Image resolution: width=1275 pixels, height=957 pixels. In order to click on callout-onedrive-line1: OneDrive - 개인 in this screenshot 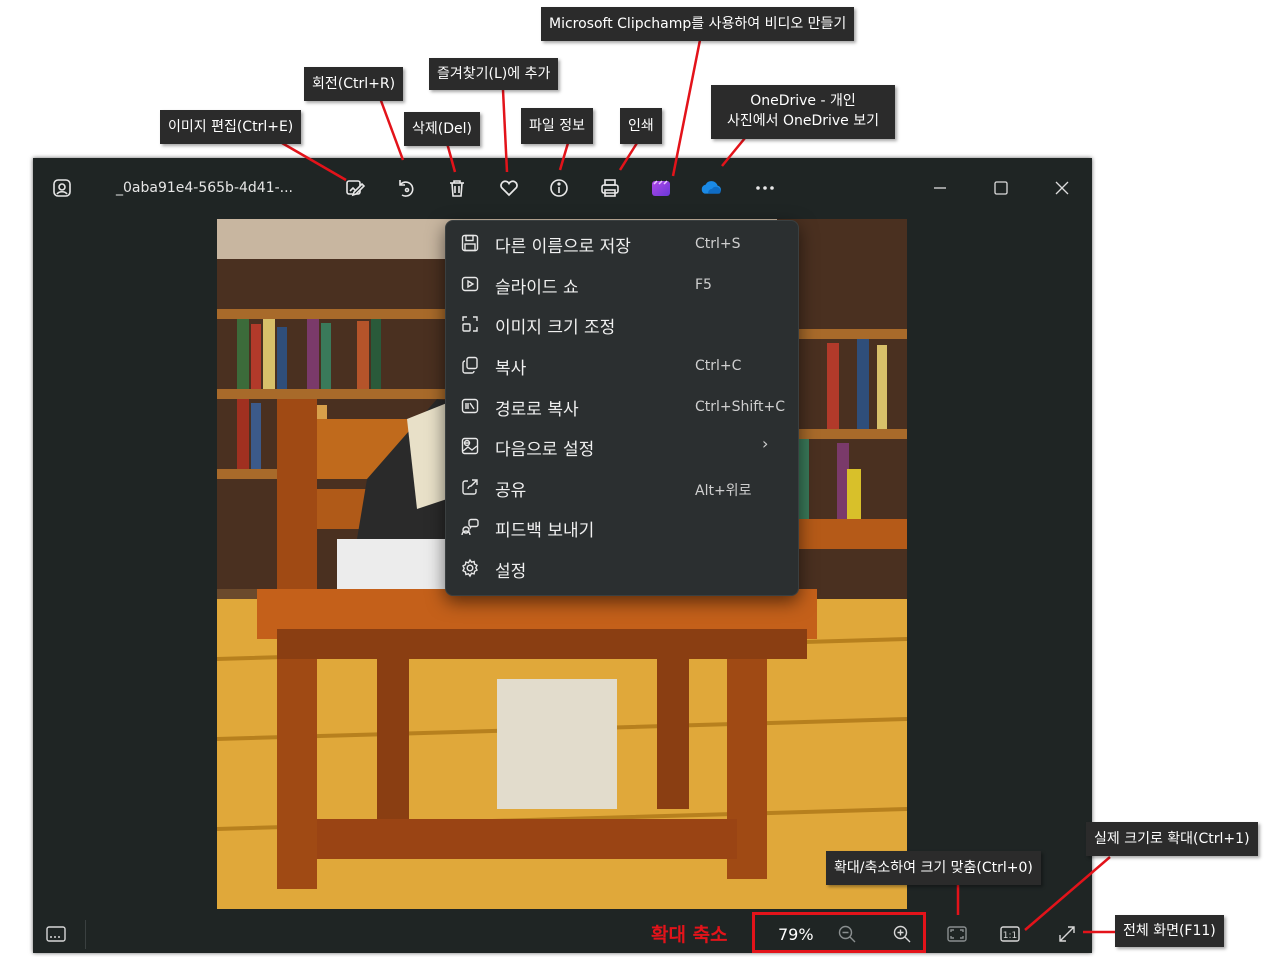, I will do `click(803, 101)`.